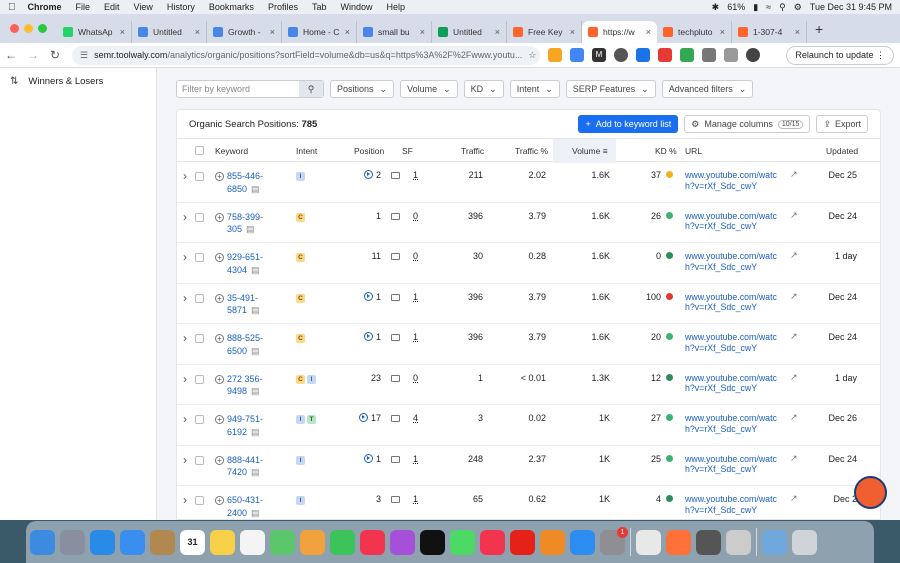 Image resolution: width=900 pixels, height=563 pixels. Describe the element at coordinates (842, 124) in the screenshot. I see `export-button: ⇪ Export` at that location.